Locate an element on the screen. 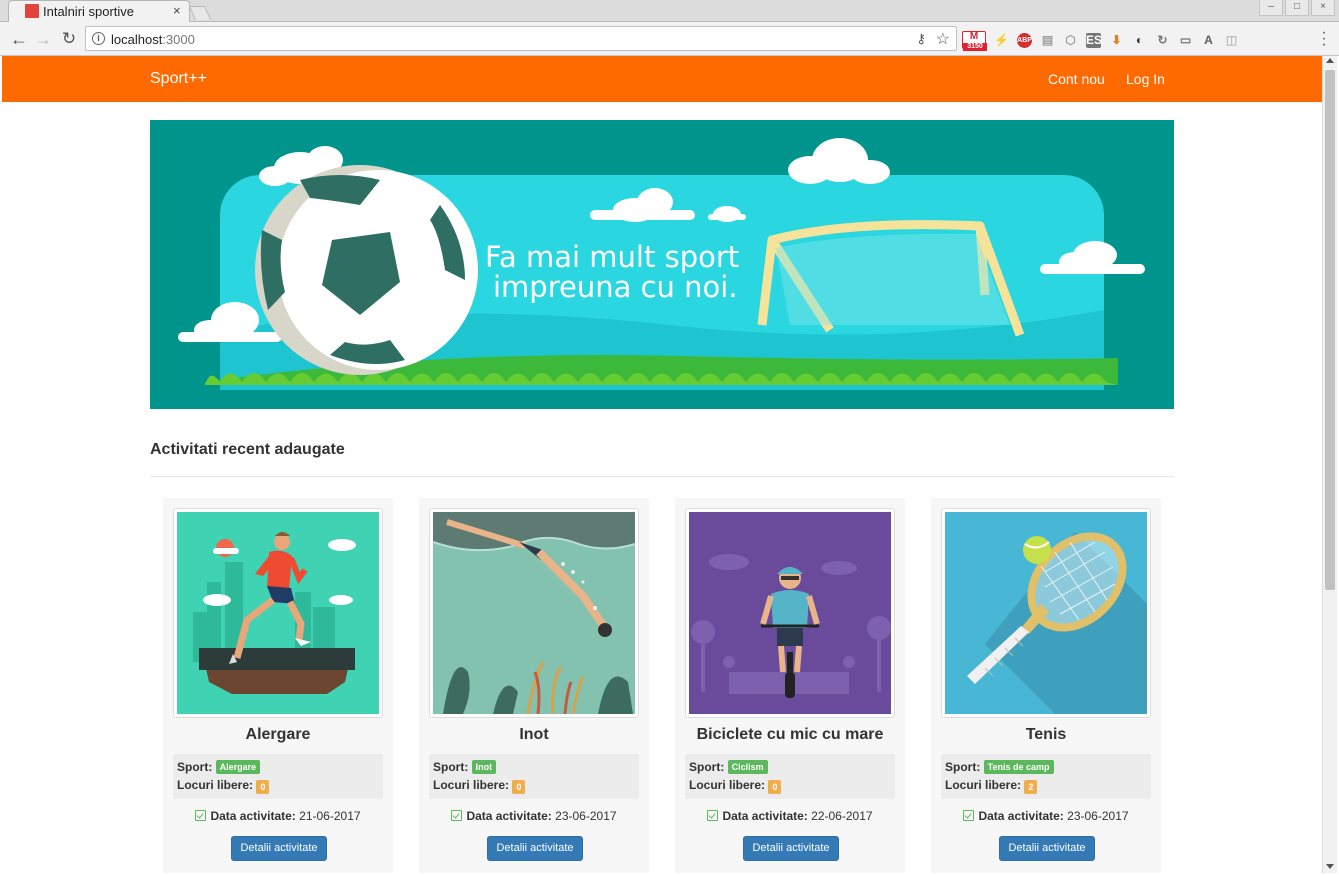  sport-badge: Alergare is located at coordinates (238, 767).